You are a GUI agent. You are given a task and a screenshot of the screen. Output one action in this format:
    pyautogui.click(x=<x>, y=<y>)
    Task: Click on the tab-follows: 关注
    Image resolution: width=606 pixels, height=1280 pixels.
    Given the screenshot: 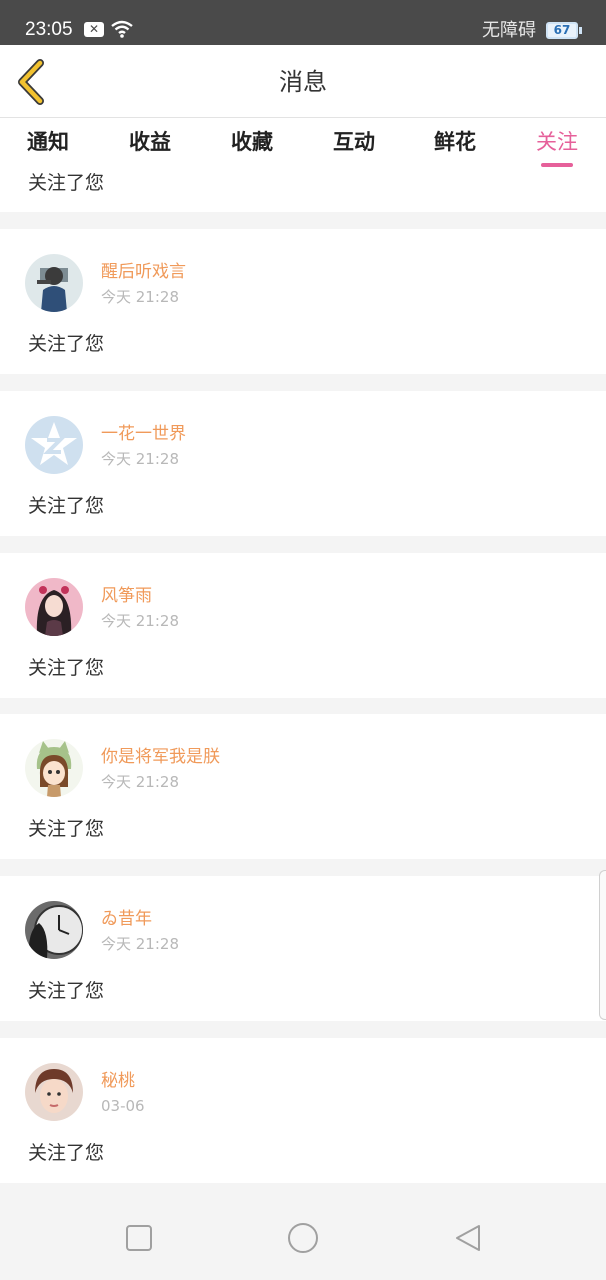 What is the action you would take?
    pyautogui.click(x=557, y=142)
    